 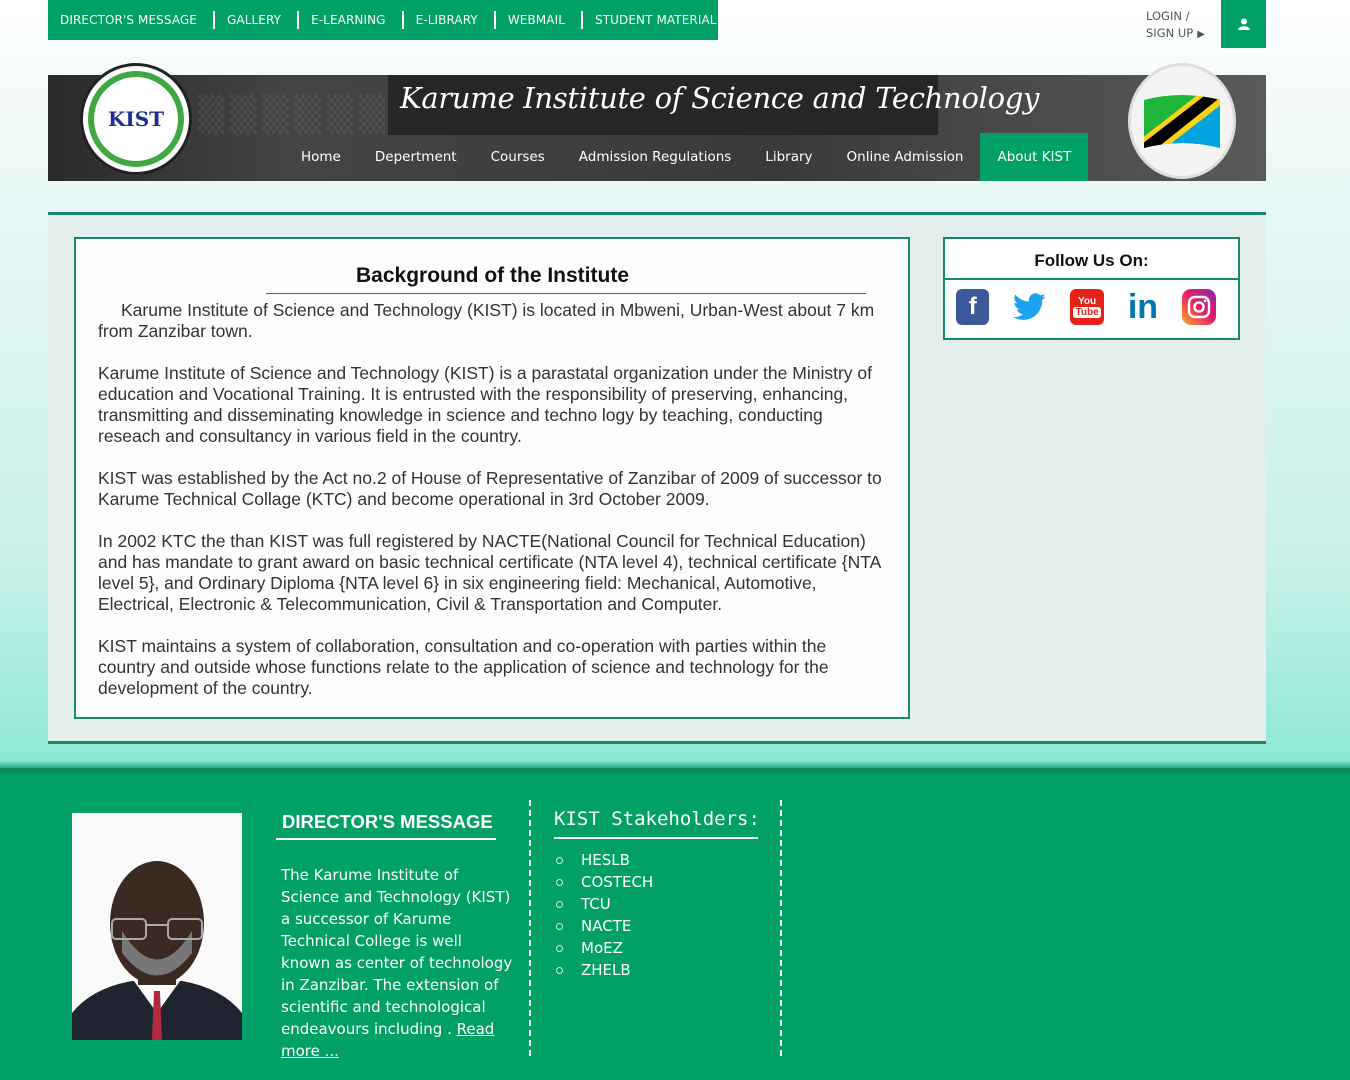 What do you see at coordinates (1142, 307) in the screenshot?
I see `linkedin-icon: in` at bounding box center [1142, 307].